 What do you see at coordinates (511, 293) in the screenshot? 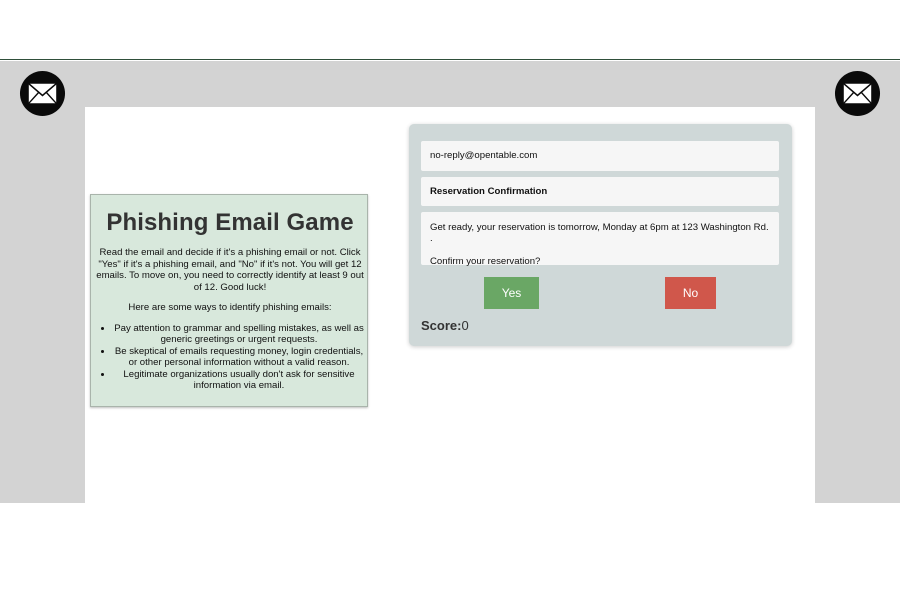
I see `yes-button: Yes` at bounding box center [511, 293].